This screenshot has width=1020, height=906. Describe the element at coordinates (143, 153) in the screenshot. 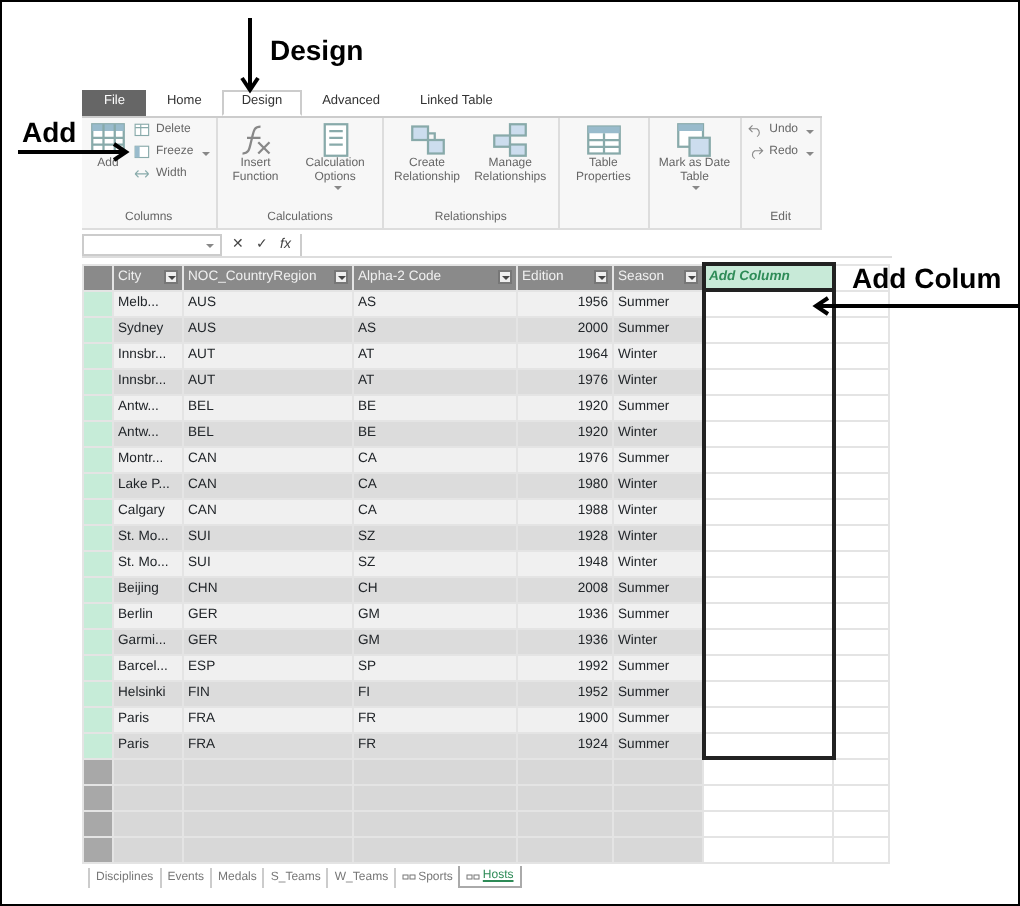

I see `freeze-icon` at that location.